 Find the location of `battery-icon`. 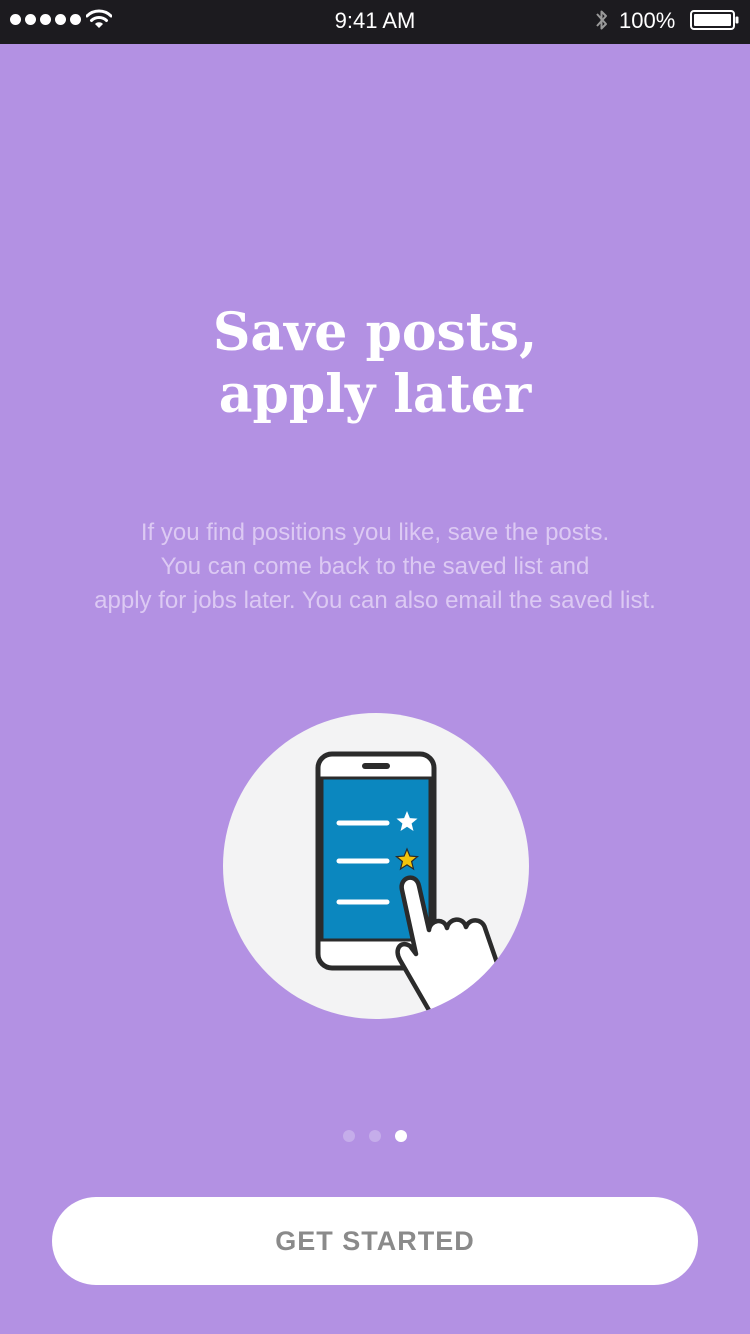

battery-icon is located at coordinates (714, 20).